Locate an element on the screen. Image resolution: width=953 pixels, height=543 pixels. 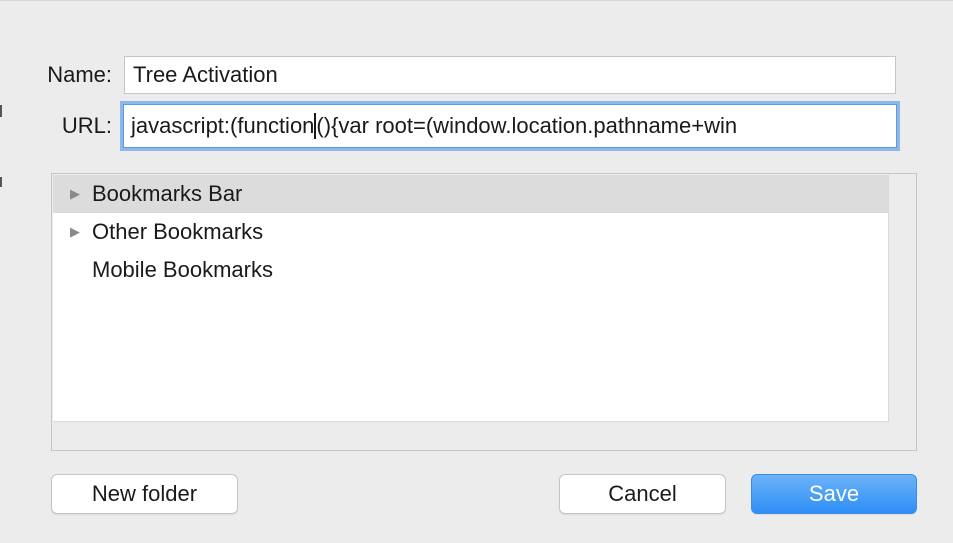
name-row: Name: Tree Activation is located at coordinates (468, 75).